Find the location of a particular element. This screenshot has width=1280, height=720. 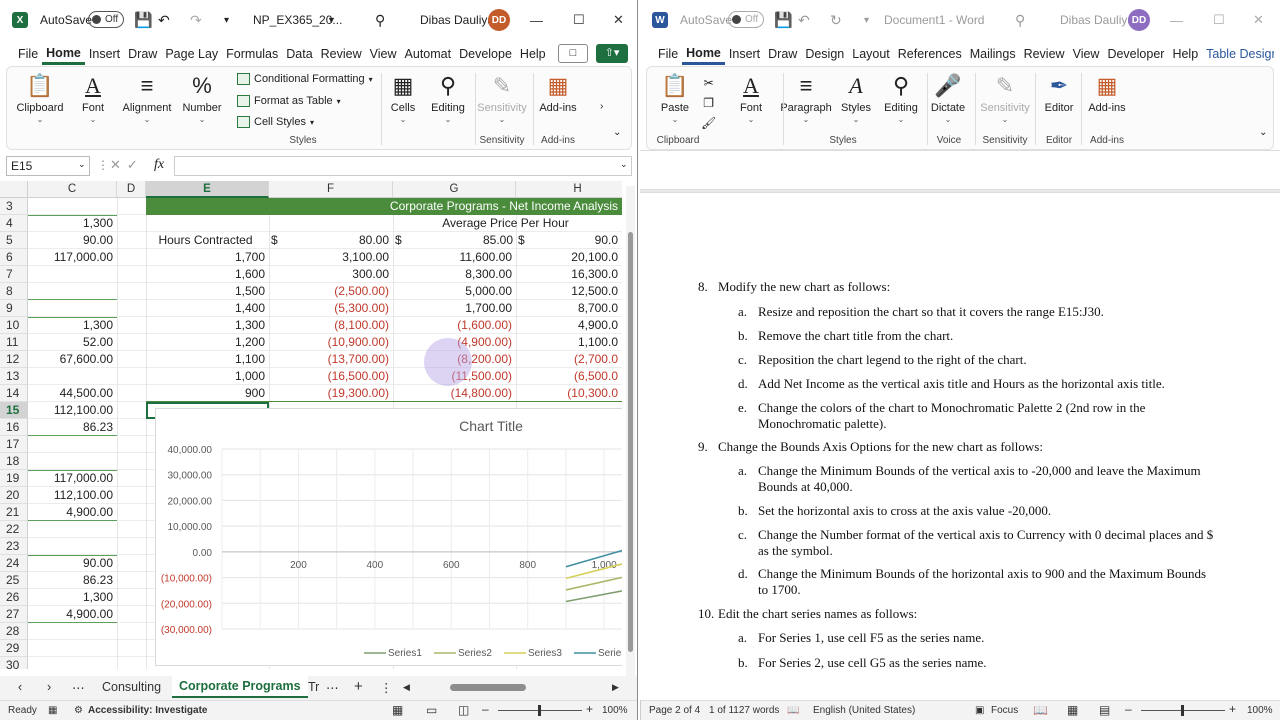

word-tab-help: Help is located at coordinates (1185, 54).